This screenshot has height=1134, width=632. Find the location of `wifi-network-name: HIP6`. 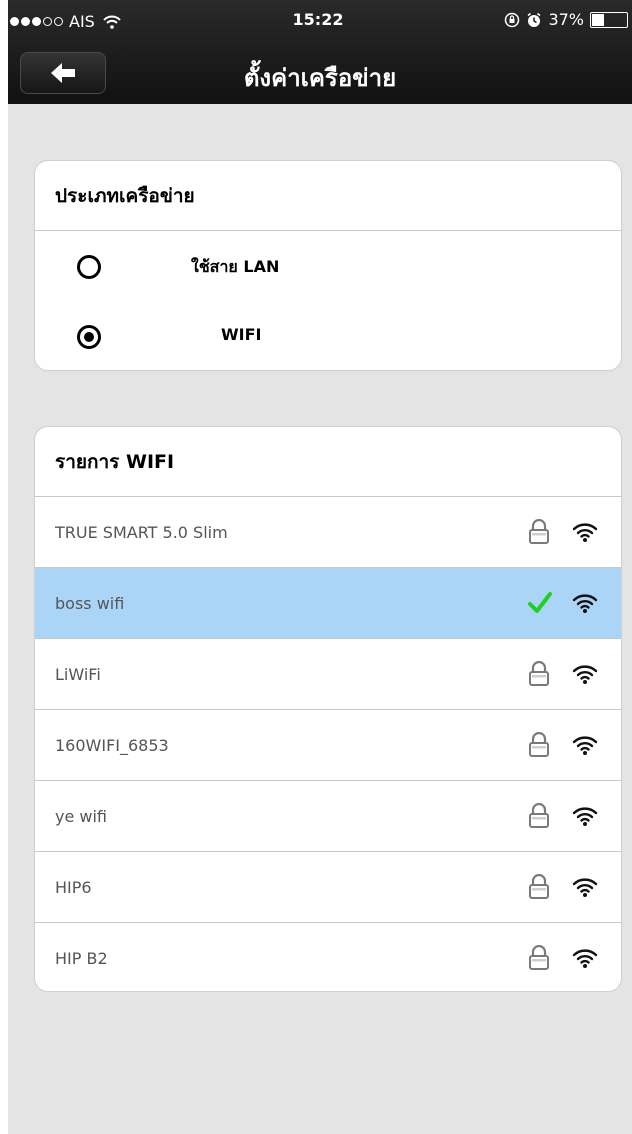

wifi-network-name: HIP6 is located at coordinates (73, 887).